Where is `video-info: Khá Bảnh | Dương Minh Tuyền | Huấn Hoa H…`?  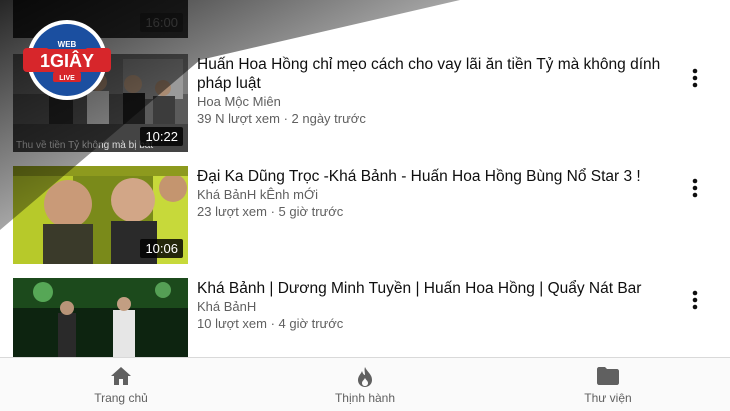 video-info: Khá Bảnh | Dương Minh Tuyền | Huấn Hoa H… is located at coordinates (432, 305).